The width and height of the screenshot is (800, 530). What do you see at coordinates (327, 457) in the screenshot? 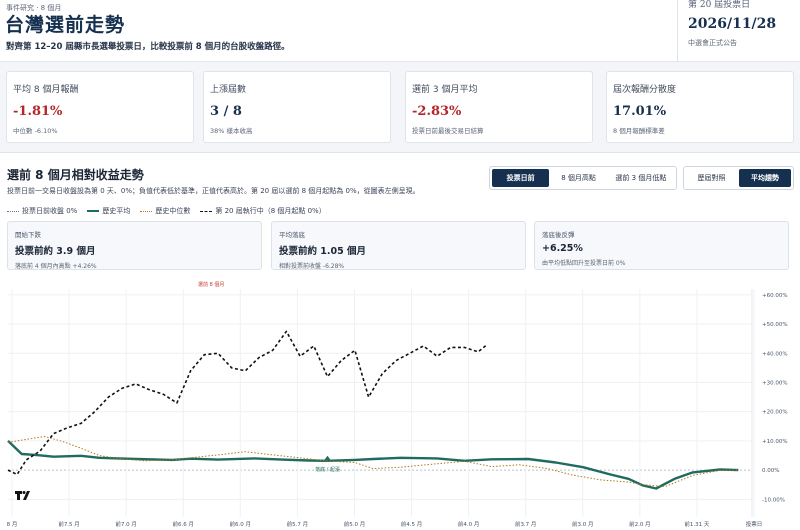
I see `rebound-marker-icon` at bounding box center [327, 457].